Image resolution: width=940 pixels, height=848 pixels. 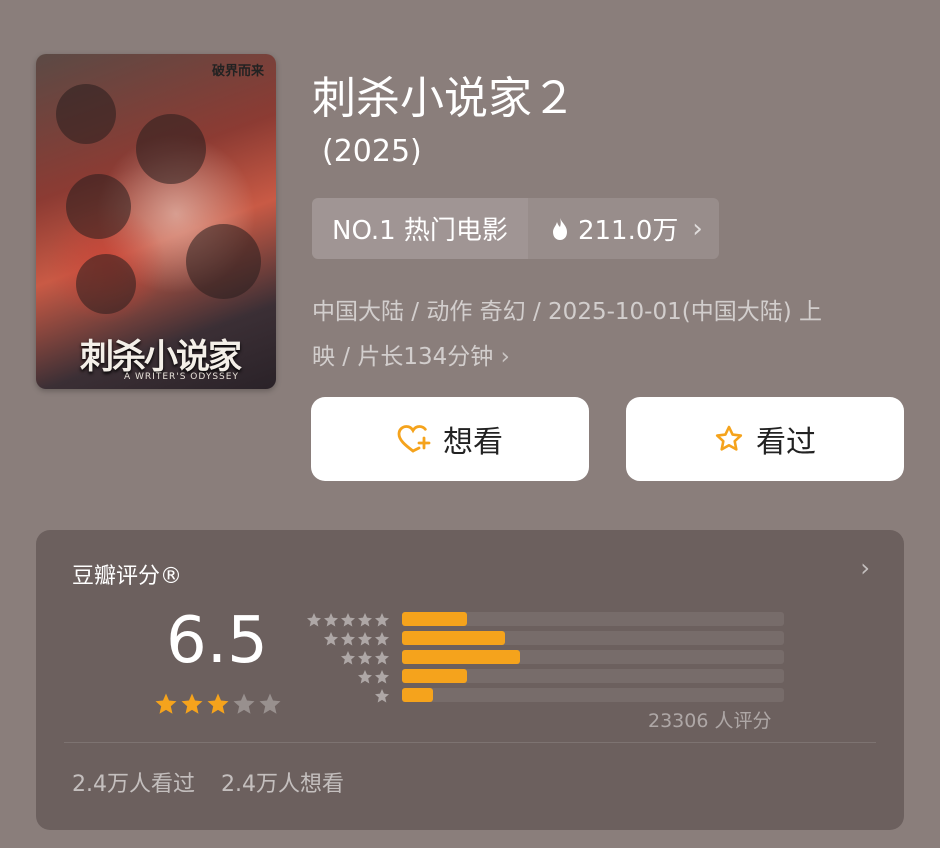 What do you see at coordinates (181, 377) in the screenshot?
I see `poster-subtitle: A WRITER'S ODYSSEY` at bounding box center [181, 377].